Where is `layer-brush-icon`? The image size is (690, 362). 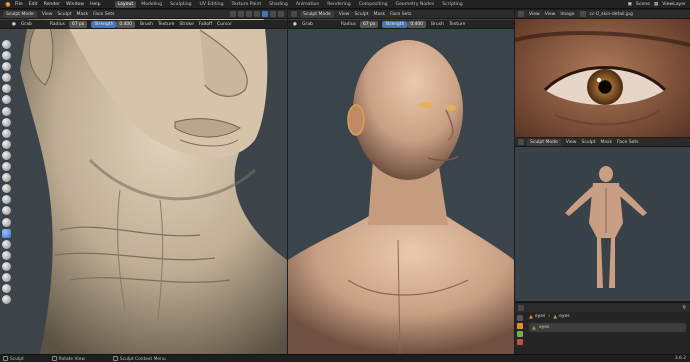
layer-brush-icon is located at coordinates (6, 100).